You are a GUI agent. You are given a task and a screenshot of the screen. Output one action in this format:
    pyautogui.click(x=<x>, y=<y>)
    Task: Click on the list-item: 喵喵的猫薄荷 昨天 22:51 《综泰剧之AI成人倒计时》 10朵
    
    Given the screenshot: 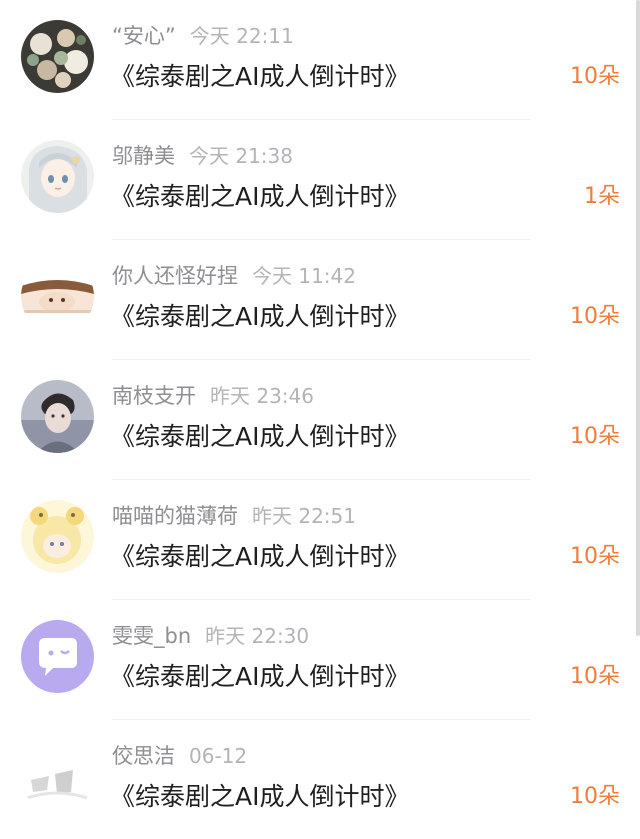 What is the action you would take?
    pyautogui.click(x=320, y=540)
    